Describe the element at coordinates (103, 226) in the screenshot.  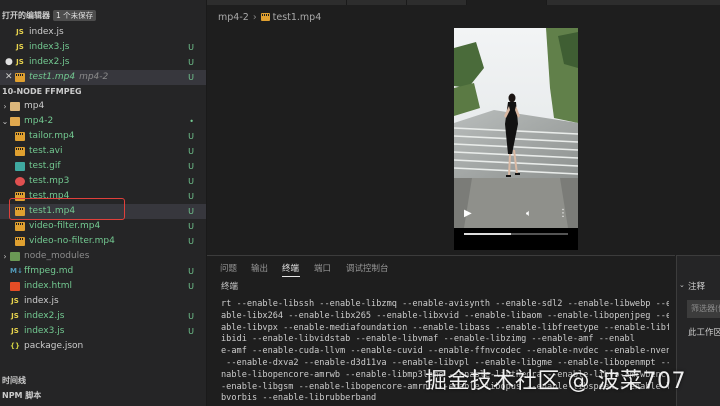
I see `tree-file: video-filter.mp4 U` at that location.